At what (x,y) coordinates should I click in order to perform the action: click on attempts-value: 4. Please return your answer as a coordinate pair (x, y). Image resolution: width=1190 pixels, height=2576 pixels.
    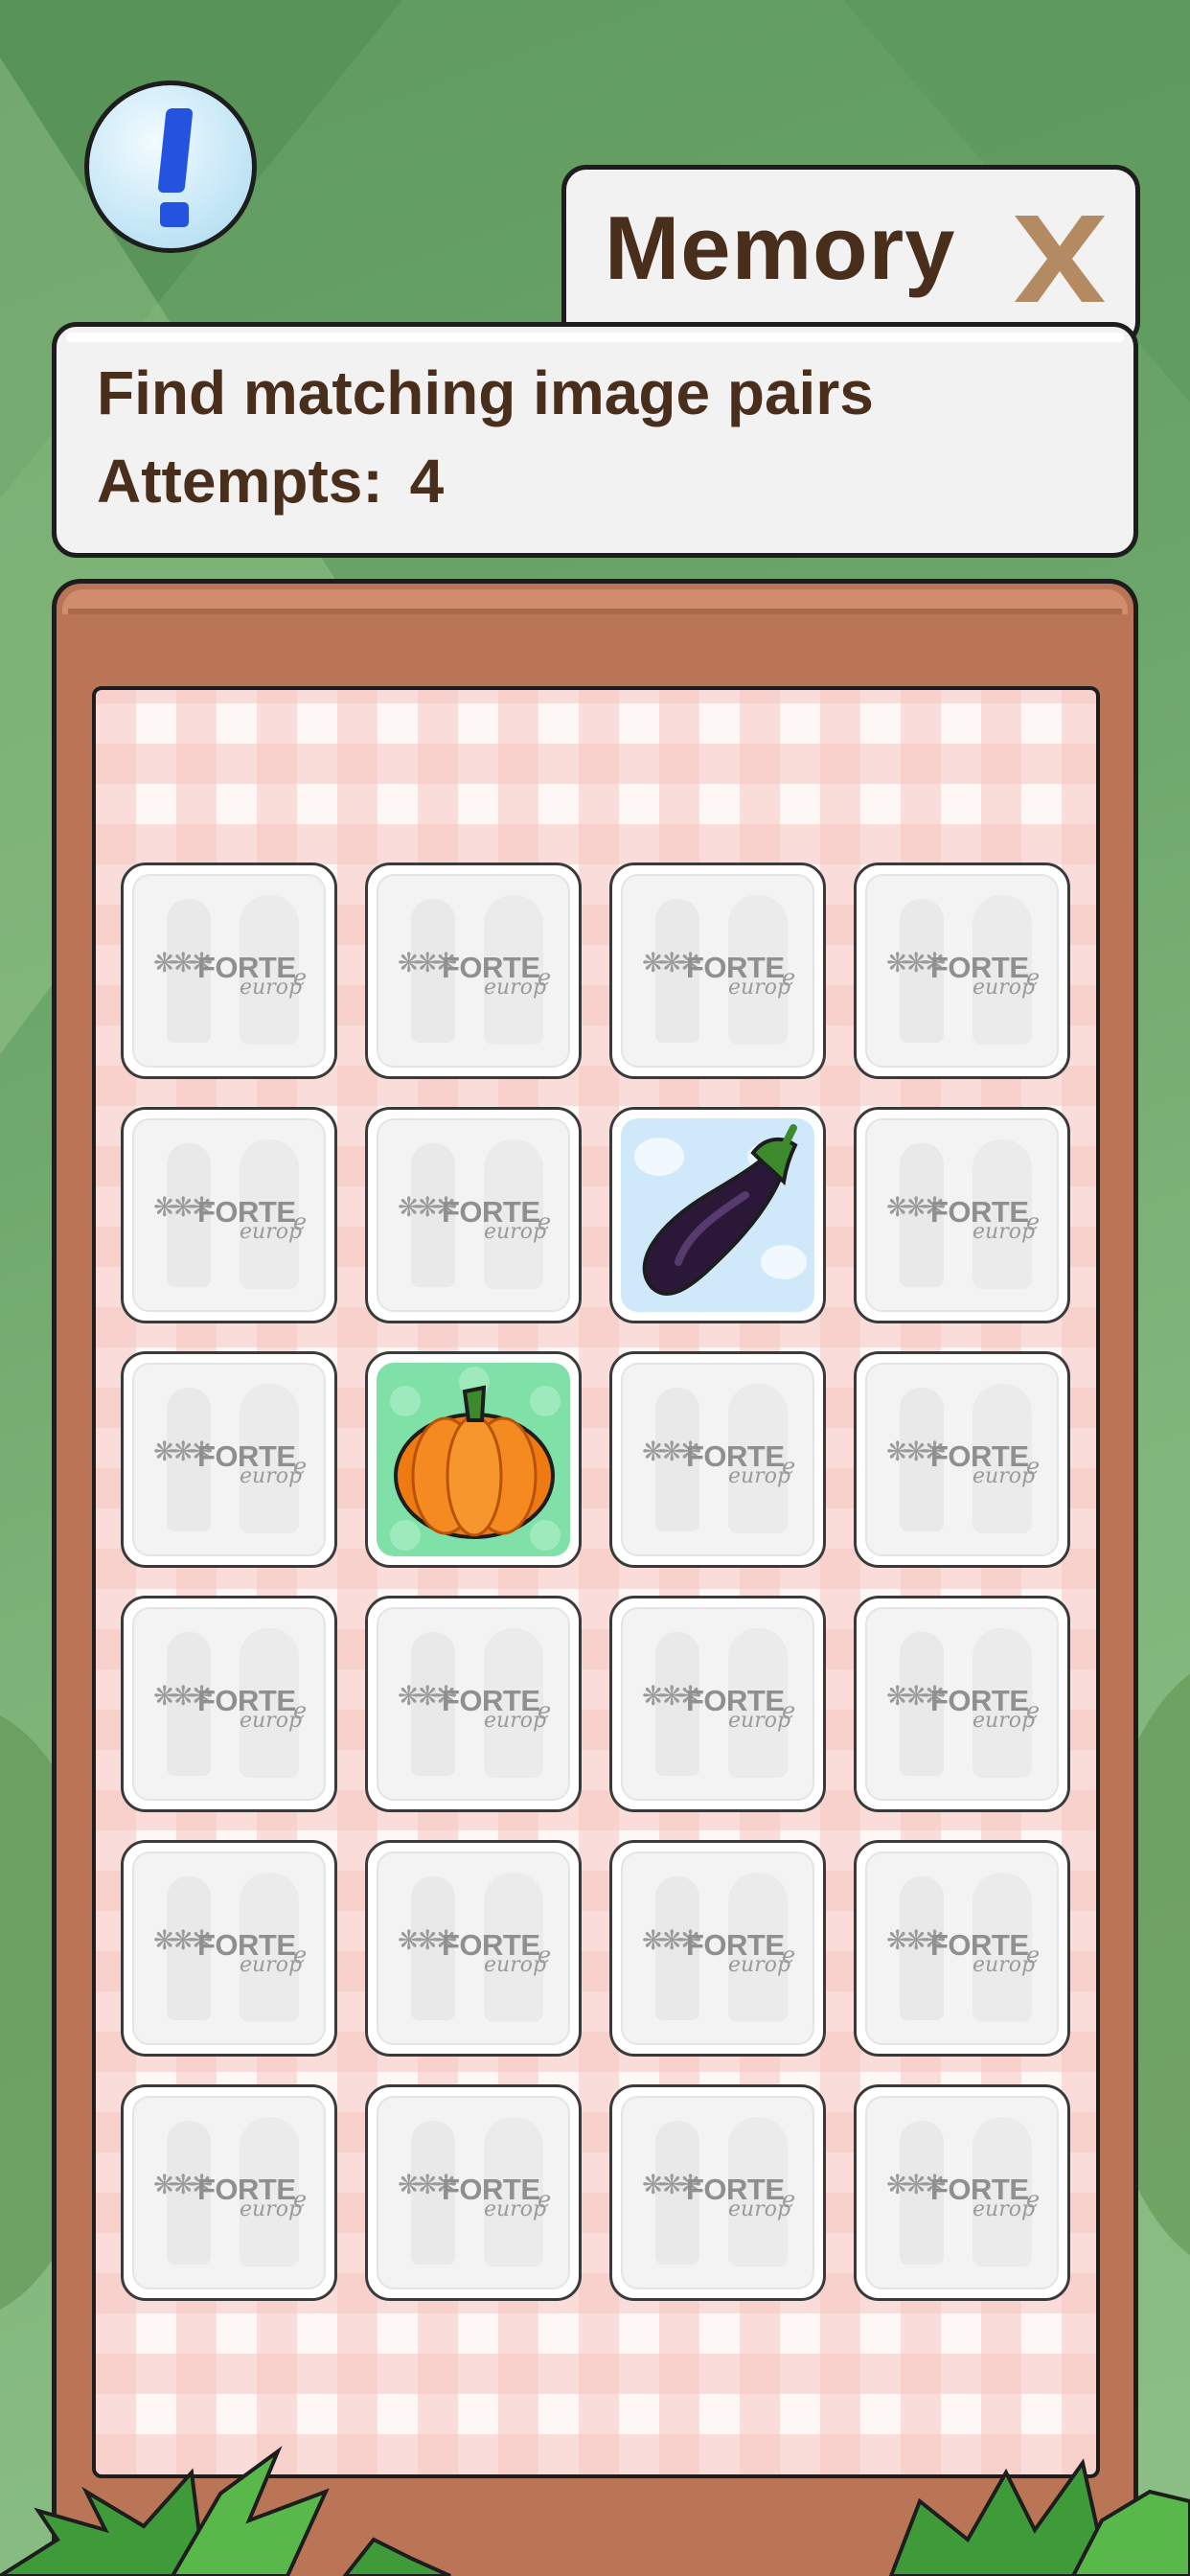
    Looking at the image, I should click on (427, 481).